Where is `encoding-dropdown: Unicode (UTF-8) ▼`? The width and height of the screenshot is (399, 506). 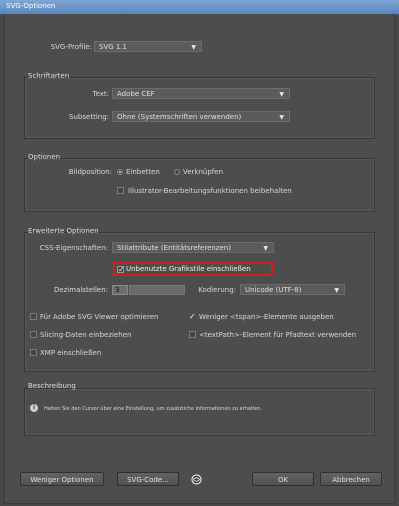
encoding-dropdown: Unicode (UTF-8) ▼ is located at coordinates (292, 289).